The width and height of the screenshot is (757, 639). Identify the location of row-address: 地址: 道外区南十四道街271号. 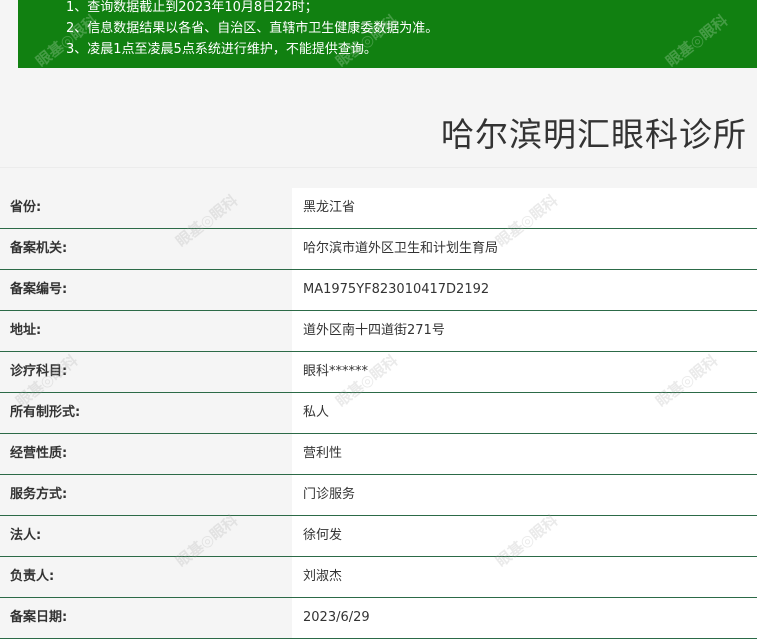
(378, 331).